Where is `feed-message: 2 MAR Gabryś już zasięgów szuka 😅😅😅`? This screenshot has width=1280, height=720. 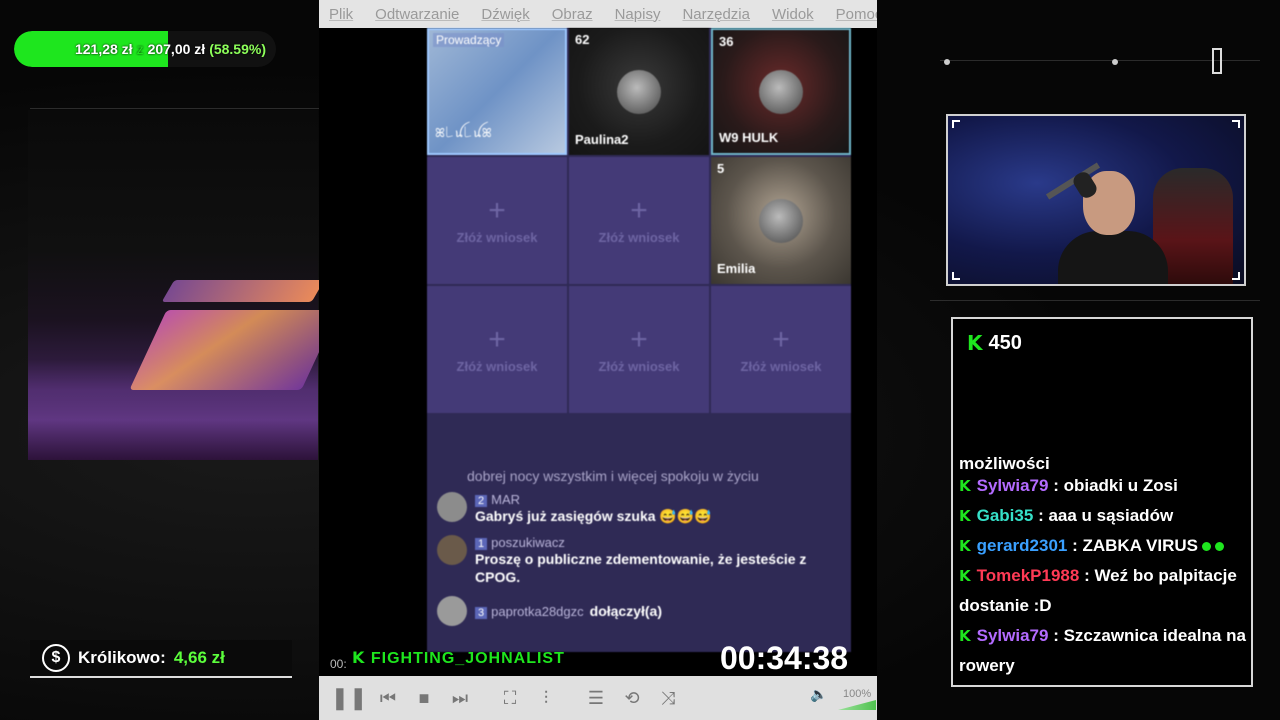
feed-message: 2 MAR Gabryś już zasięgów szuka 😅😅😅 is located at coordinates (639, 508).